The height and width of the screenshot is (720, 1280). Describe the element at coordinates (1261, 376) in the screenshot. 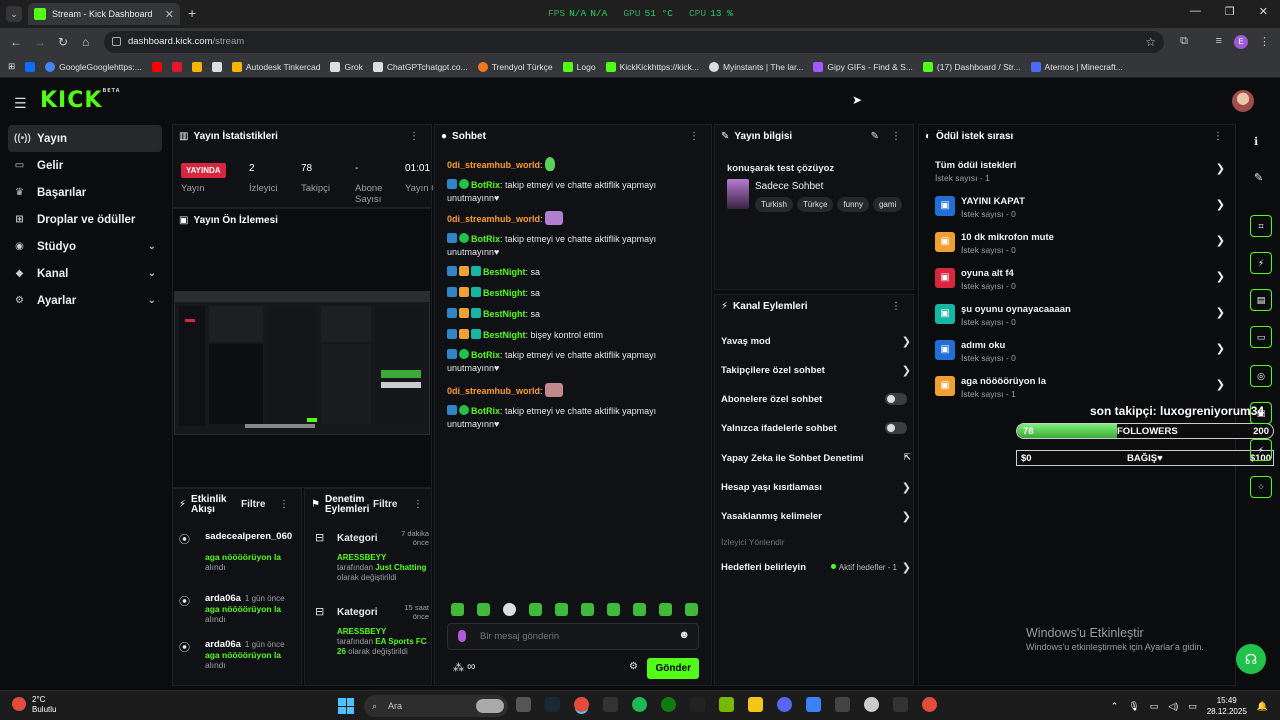

I see `broadcast-tool-icon: ◎` at that location.